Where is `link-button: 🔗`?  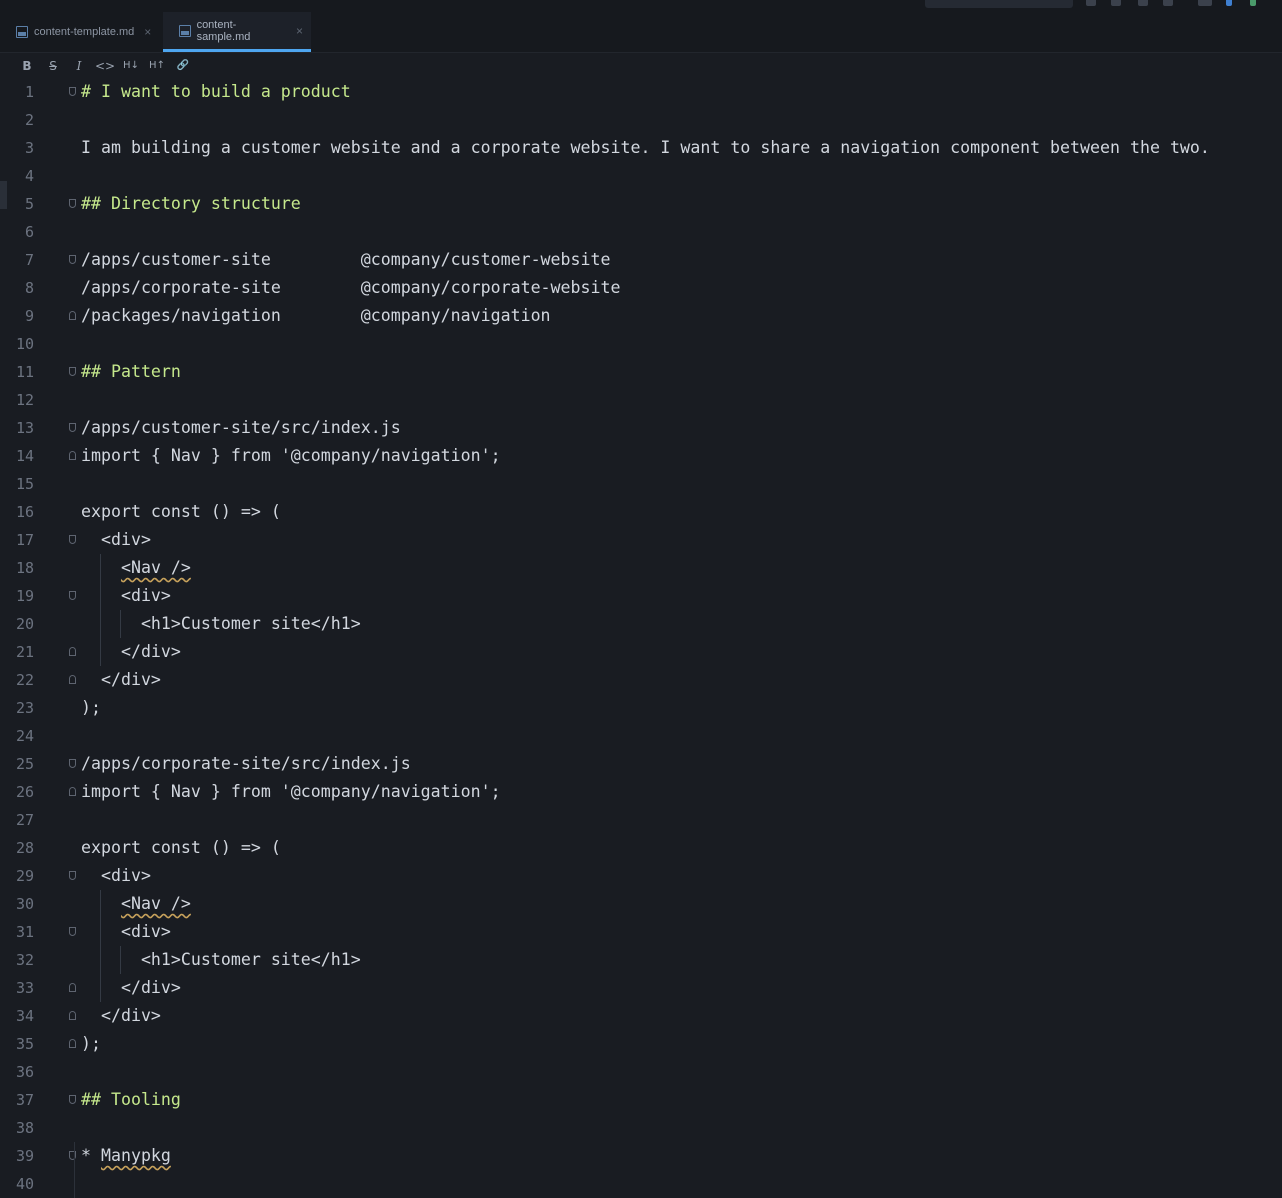 link-button: 🔗 is located at coordinates (183, 65).